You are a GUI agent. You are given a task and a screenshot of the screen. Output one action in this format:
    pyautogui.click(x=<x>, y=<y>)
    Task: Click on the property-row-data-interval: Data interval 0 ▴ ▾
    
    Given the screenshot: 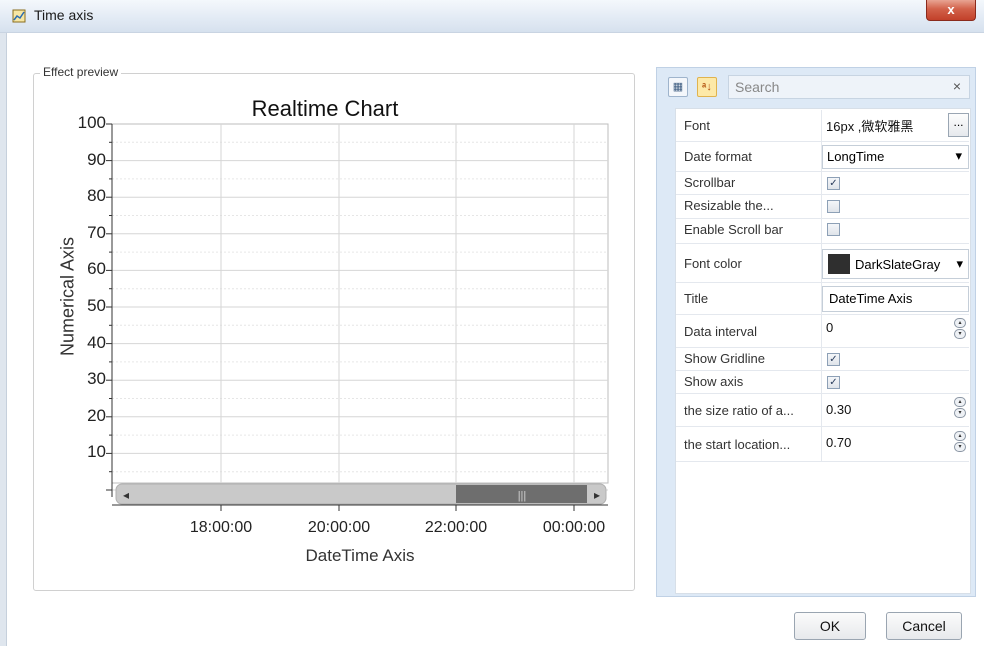 What is the action you would take?
    pyautogui.click(x=822, y=331)
    